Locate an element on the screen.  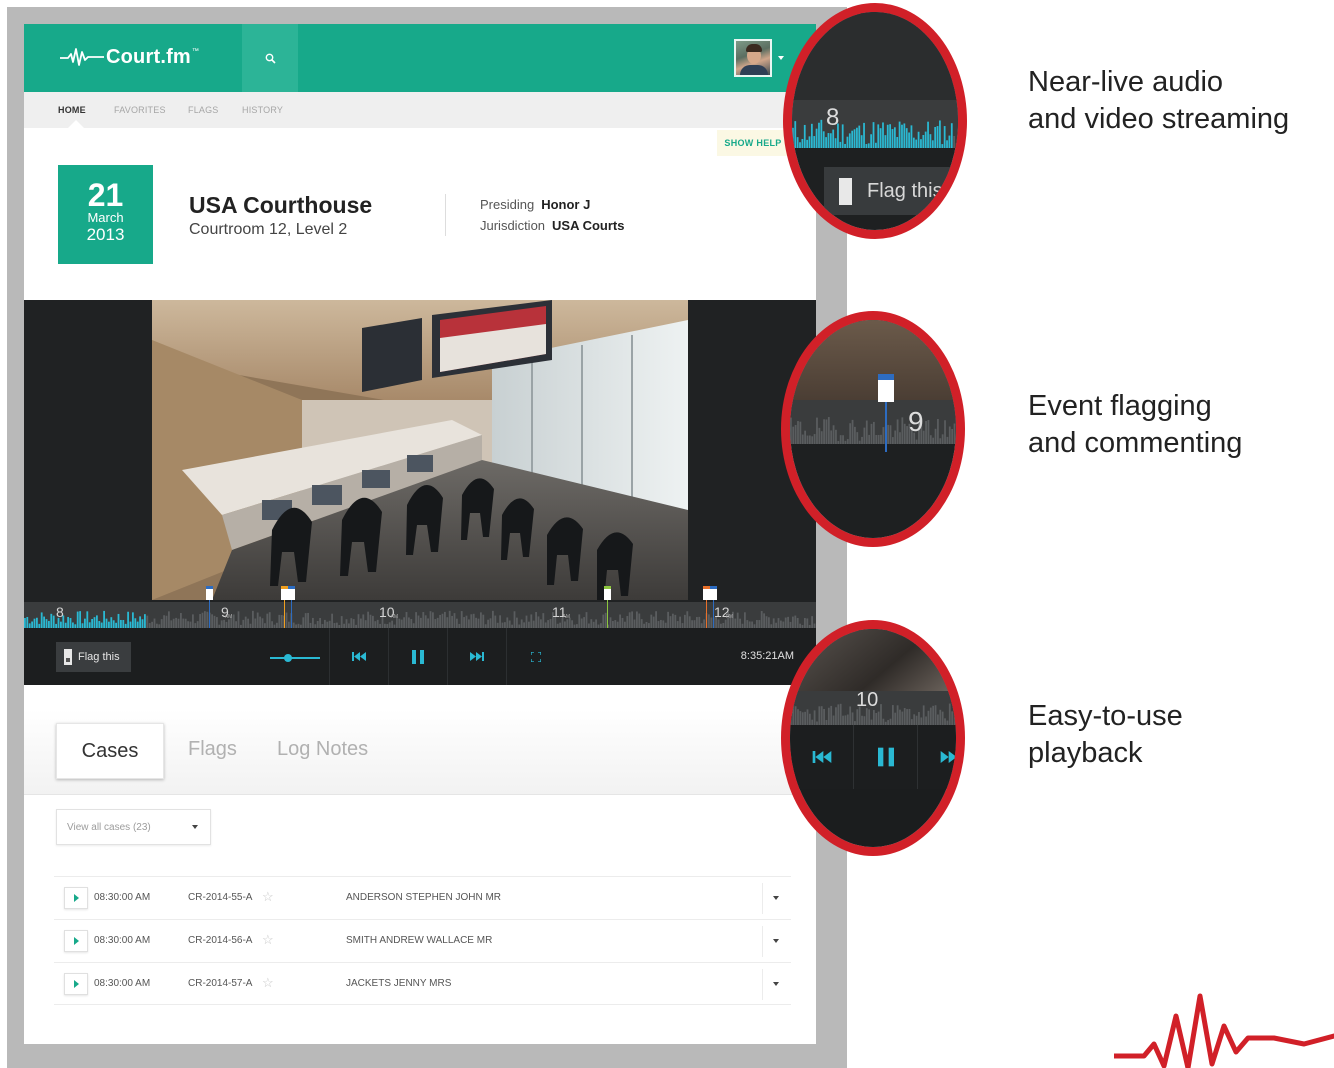
timeline-hour-label: 8 is located at coordinates (833, 117).